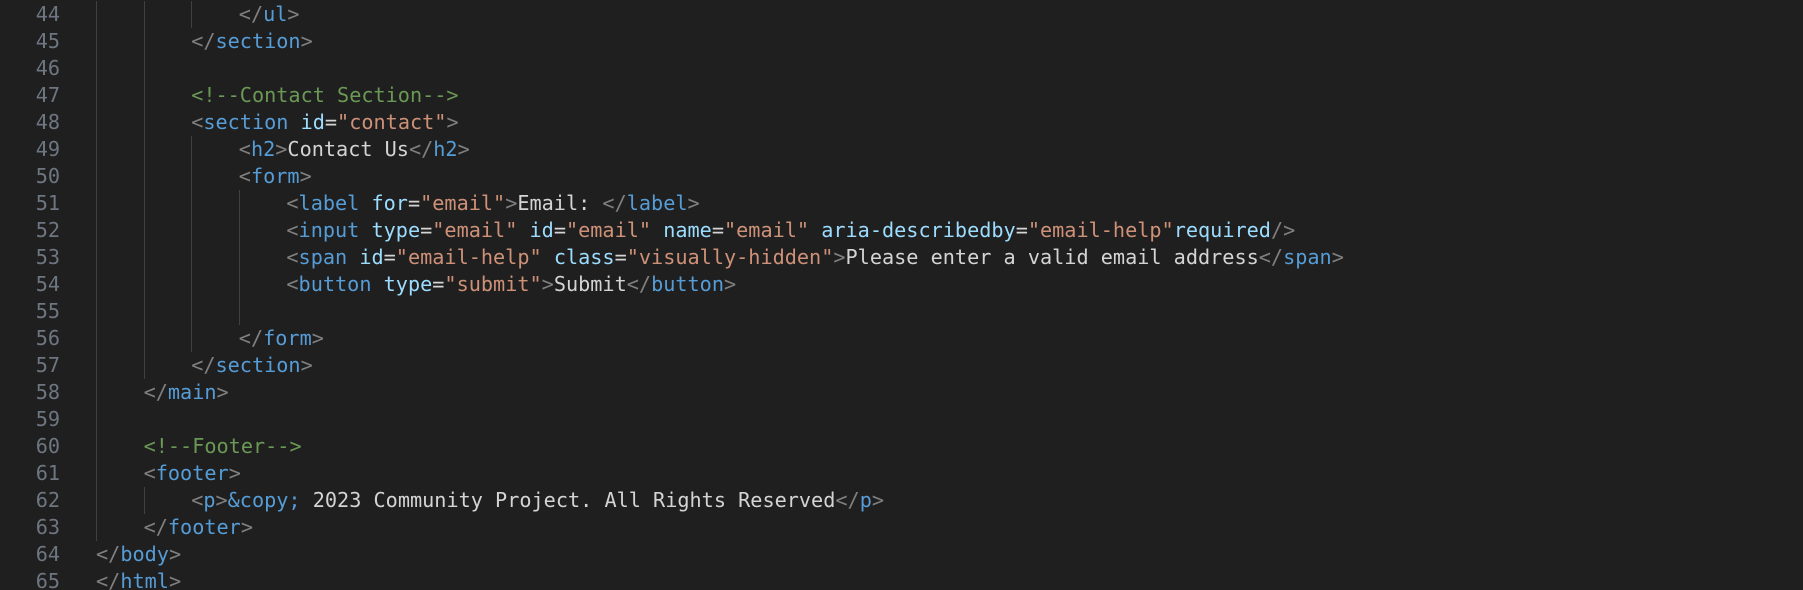  Describe the element at coordinates (901, 14) in the screenshot. I see `code-line: 44 </ul>` at that location.